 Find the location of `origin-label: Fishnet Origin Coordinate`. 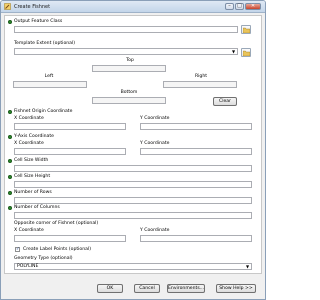

origin-label: Fishnet Origin Coordinate is located at coordinates (43, 111).